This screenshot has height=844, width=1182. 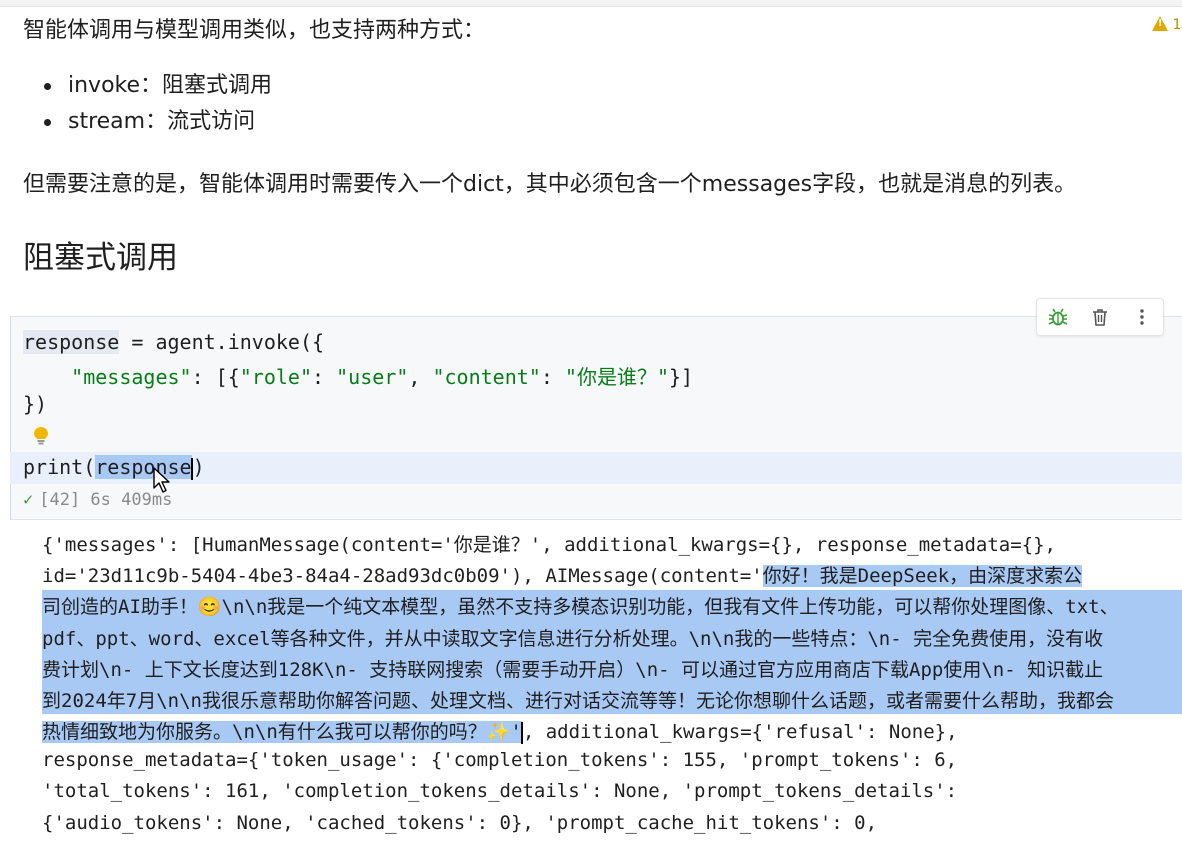 I want to click on intention-bulb, so click(x=41, y=438).